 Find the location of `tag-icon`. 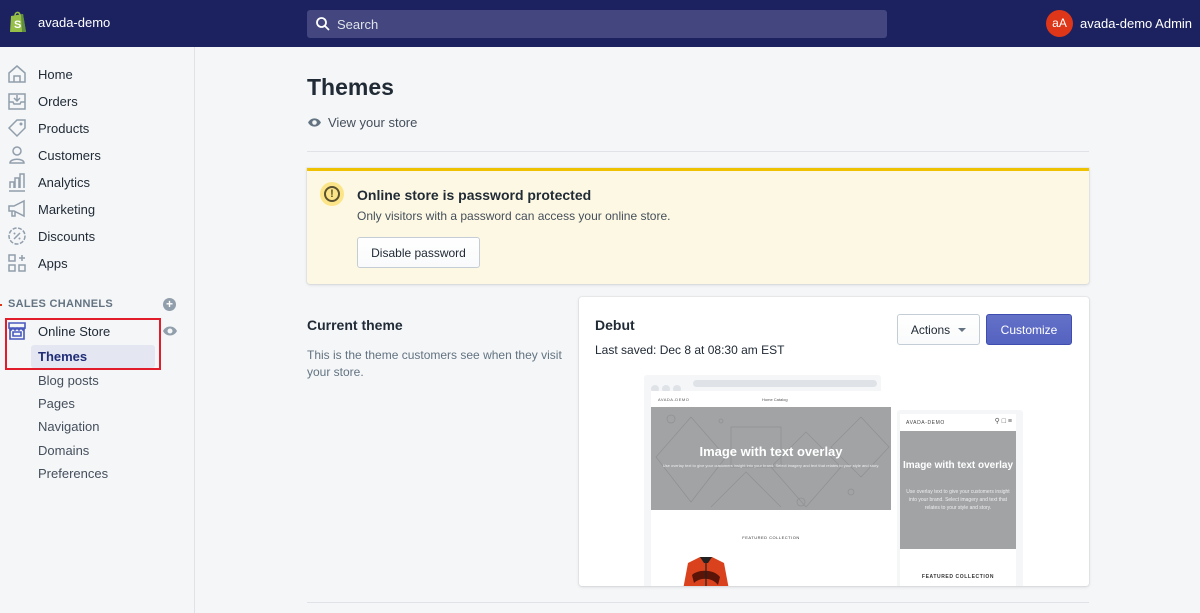

tag-icon is located at coordinates (16, 128).